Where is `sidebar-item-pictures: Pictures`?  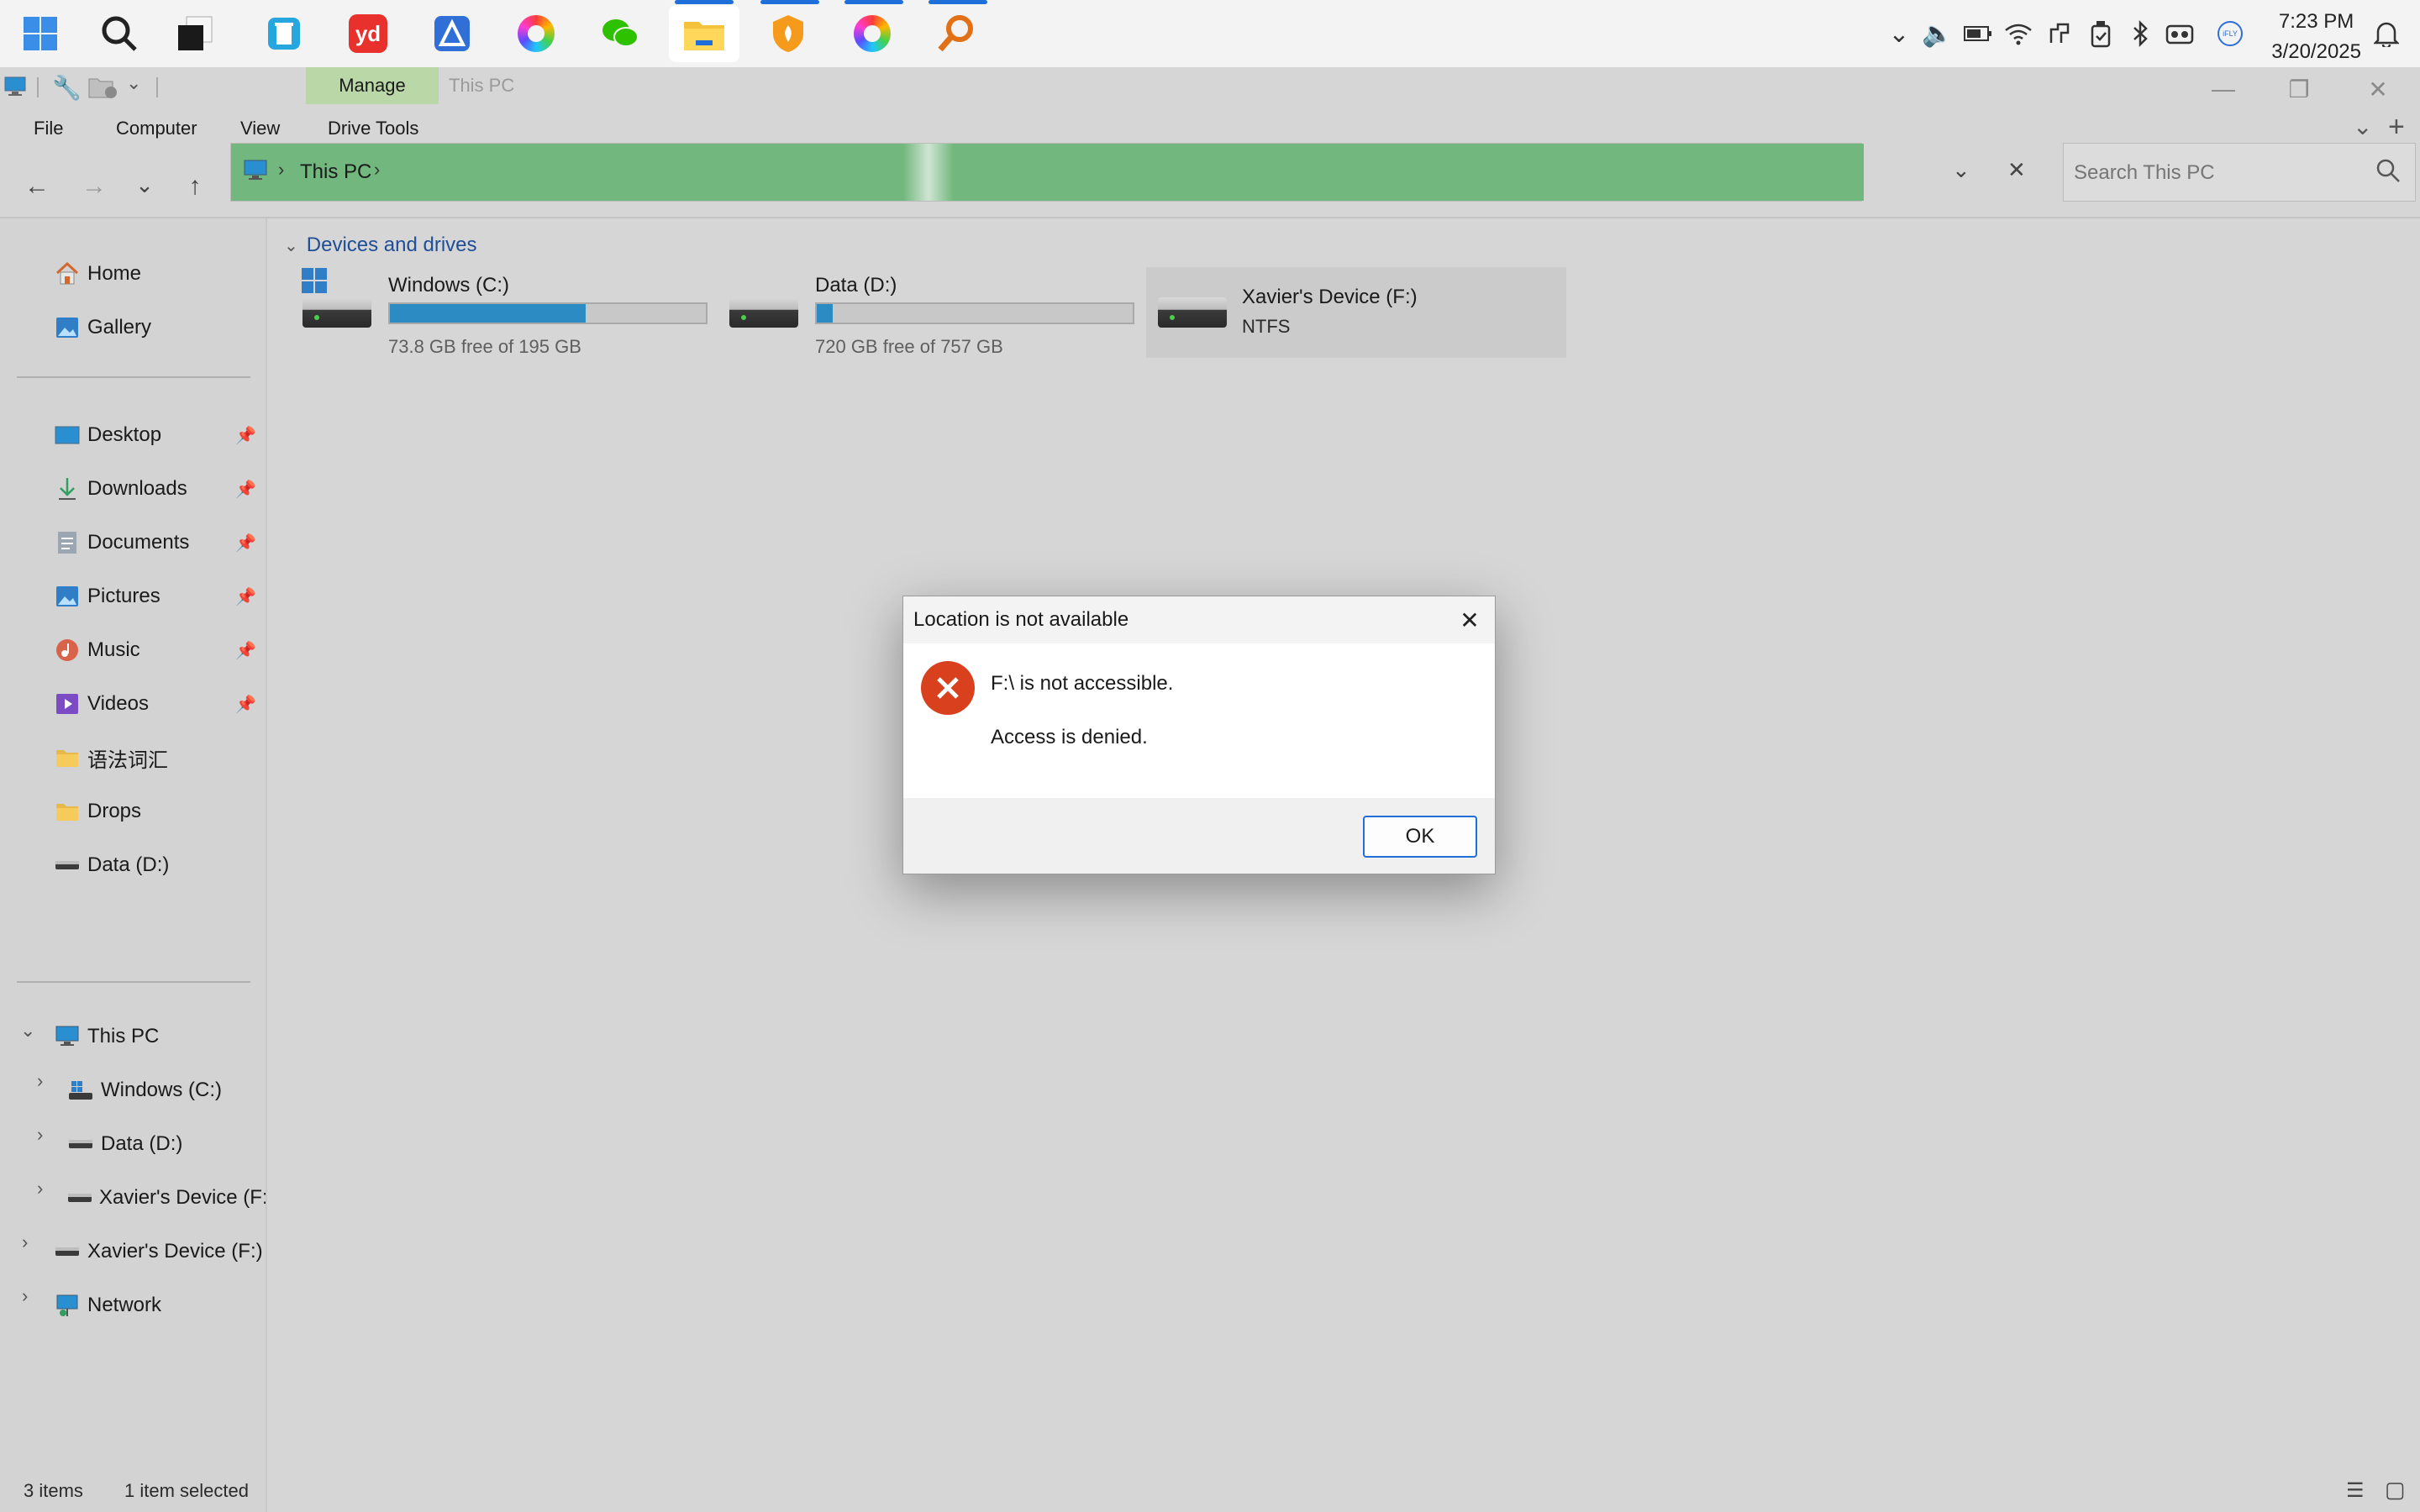
sidebar-item-pictures: Pictures is located at coordinates (107, 596).